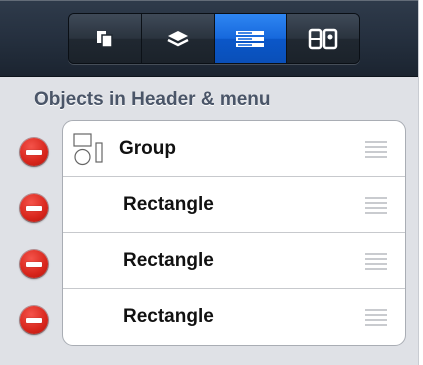  I want to click on tab-pages, so click(105, 38).